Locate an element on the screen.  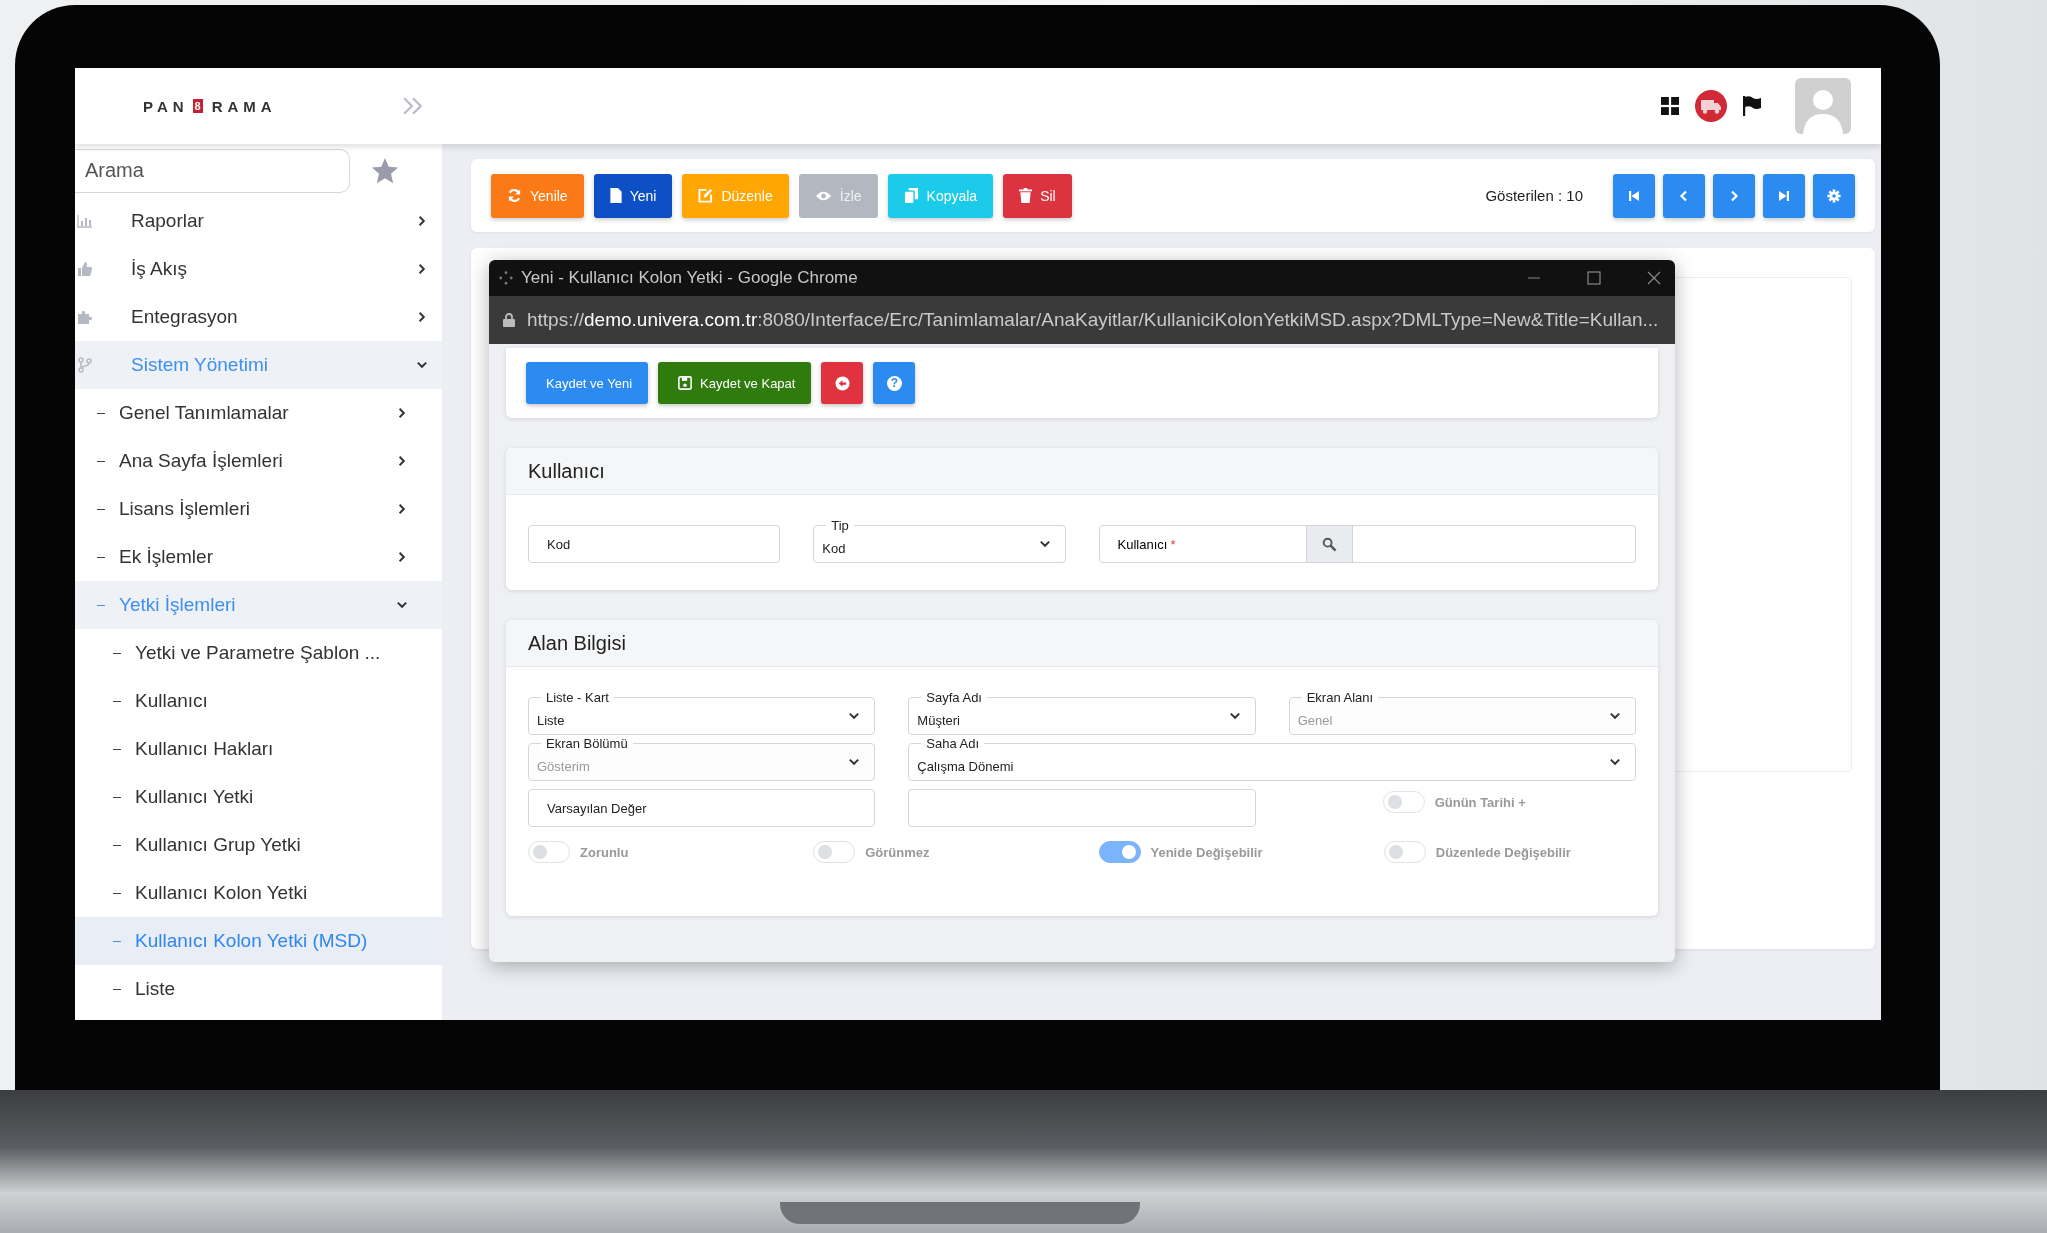
edit-icon is located at coordinates (706, 195).